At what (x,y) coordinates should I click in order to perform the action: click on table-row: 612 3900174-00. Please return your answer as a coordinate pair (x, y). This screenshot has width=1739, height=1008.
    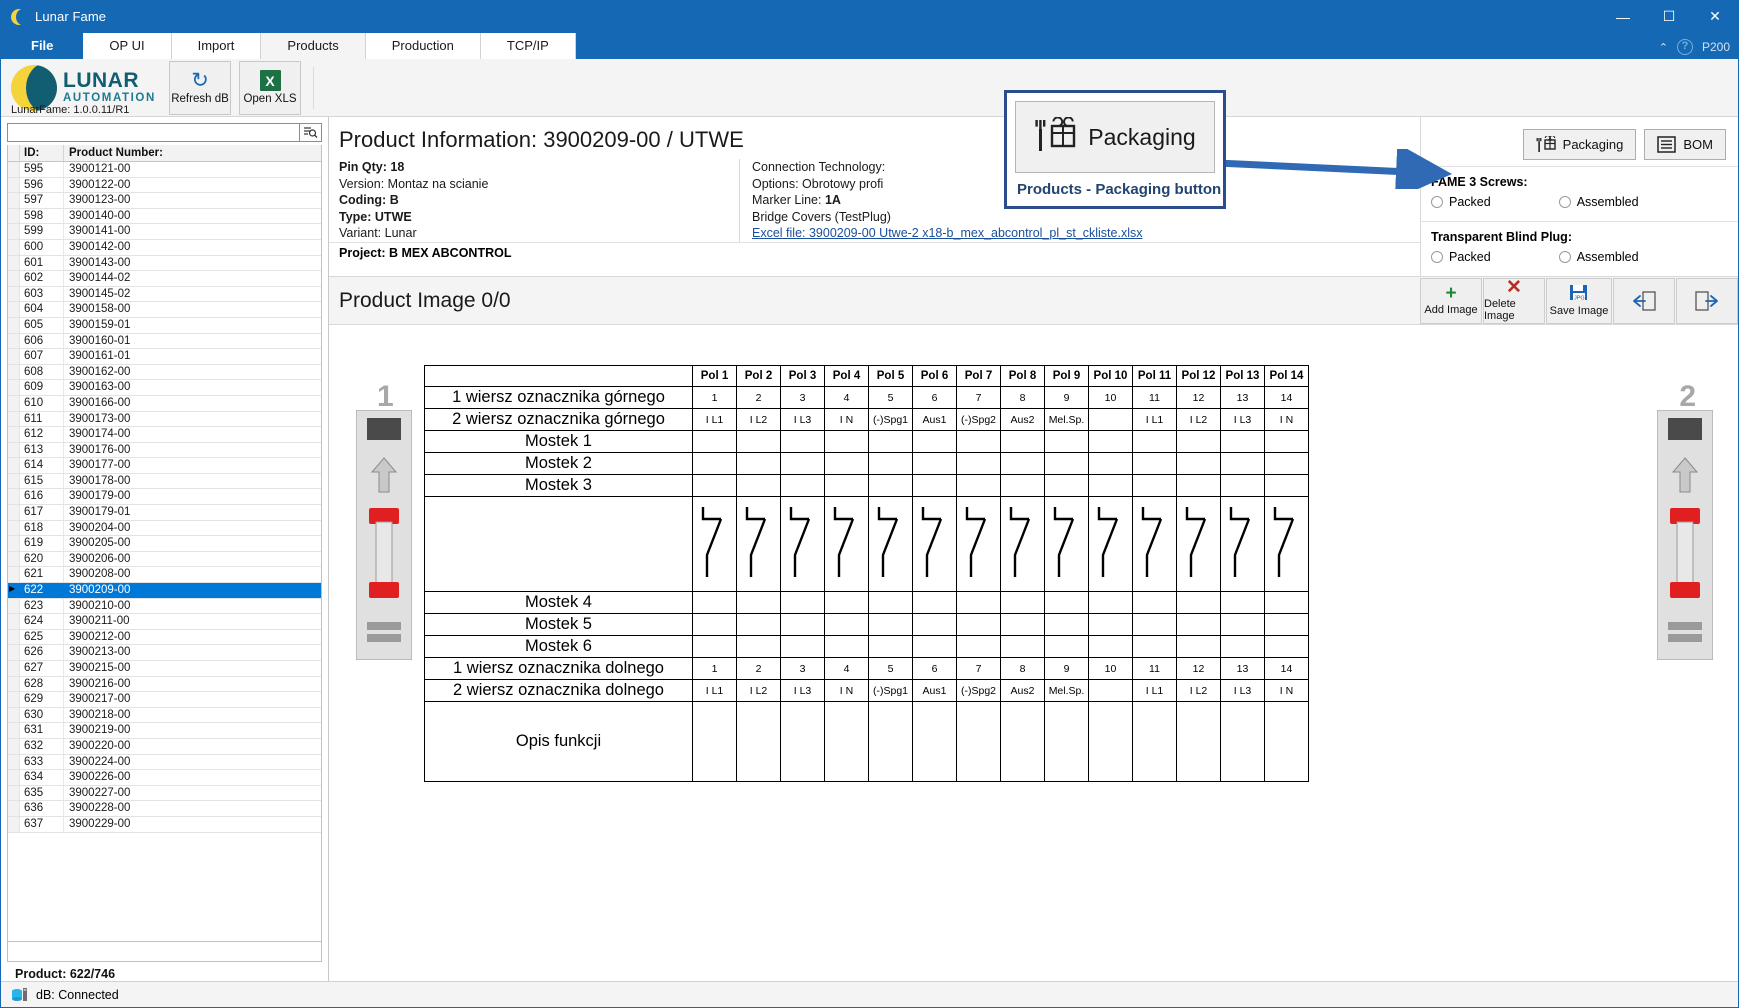
    Looking at the image, I should click on (164, 435).